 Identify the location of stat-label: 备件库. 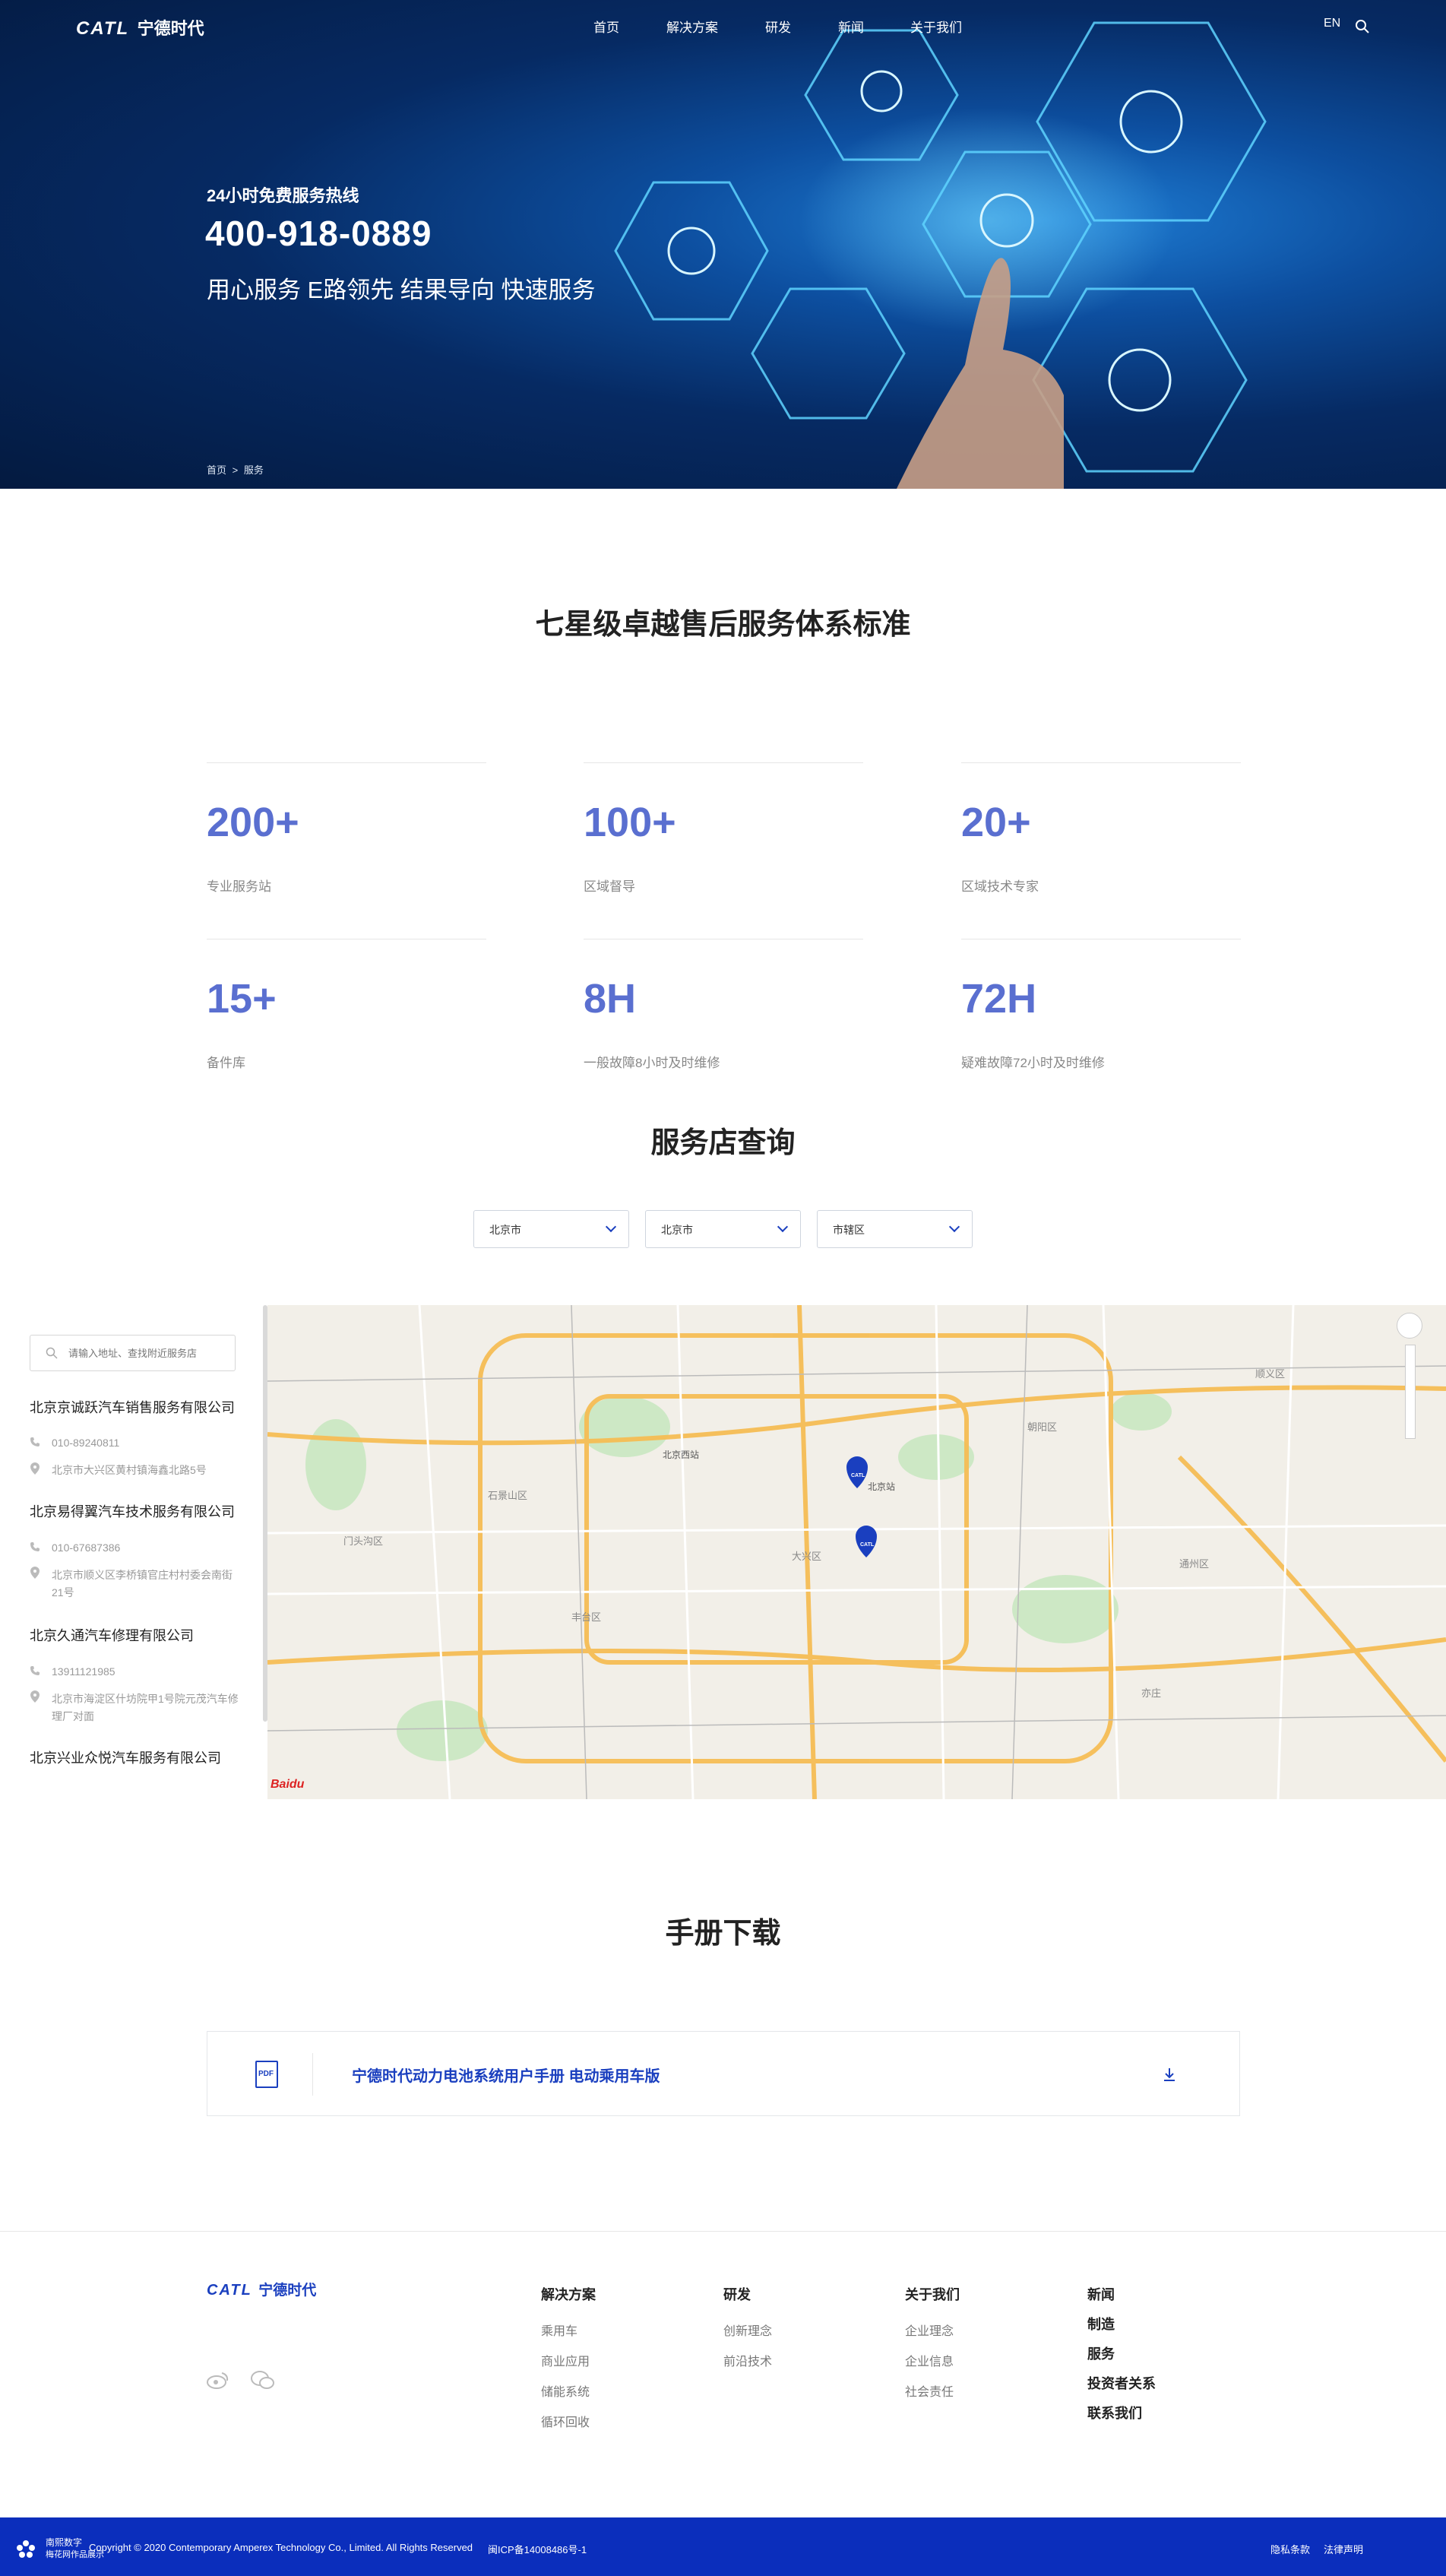
(226, 1063).